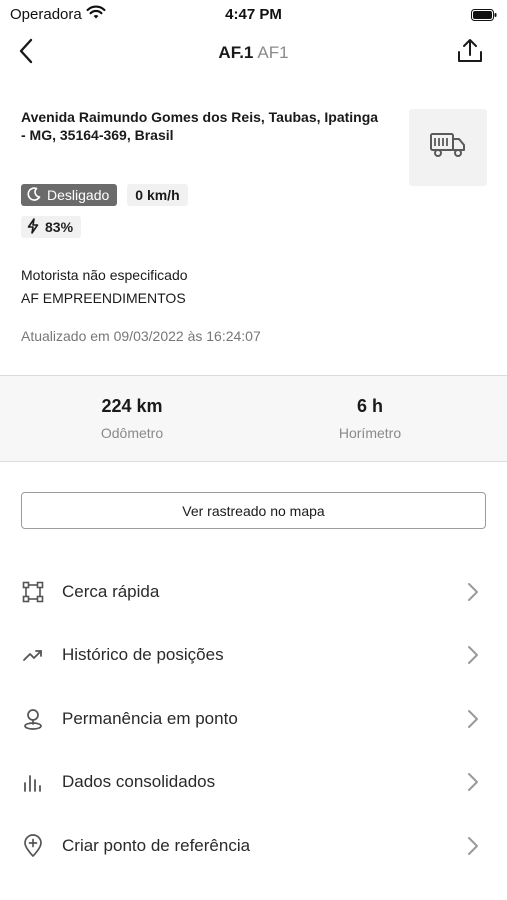 The width and height of the screenshot is (507, 900). I want to click on speed-badge: 0 km/h, so click(157, 195).